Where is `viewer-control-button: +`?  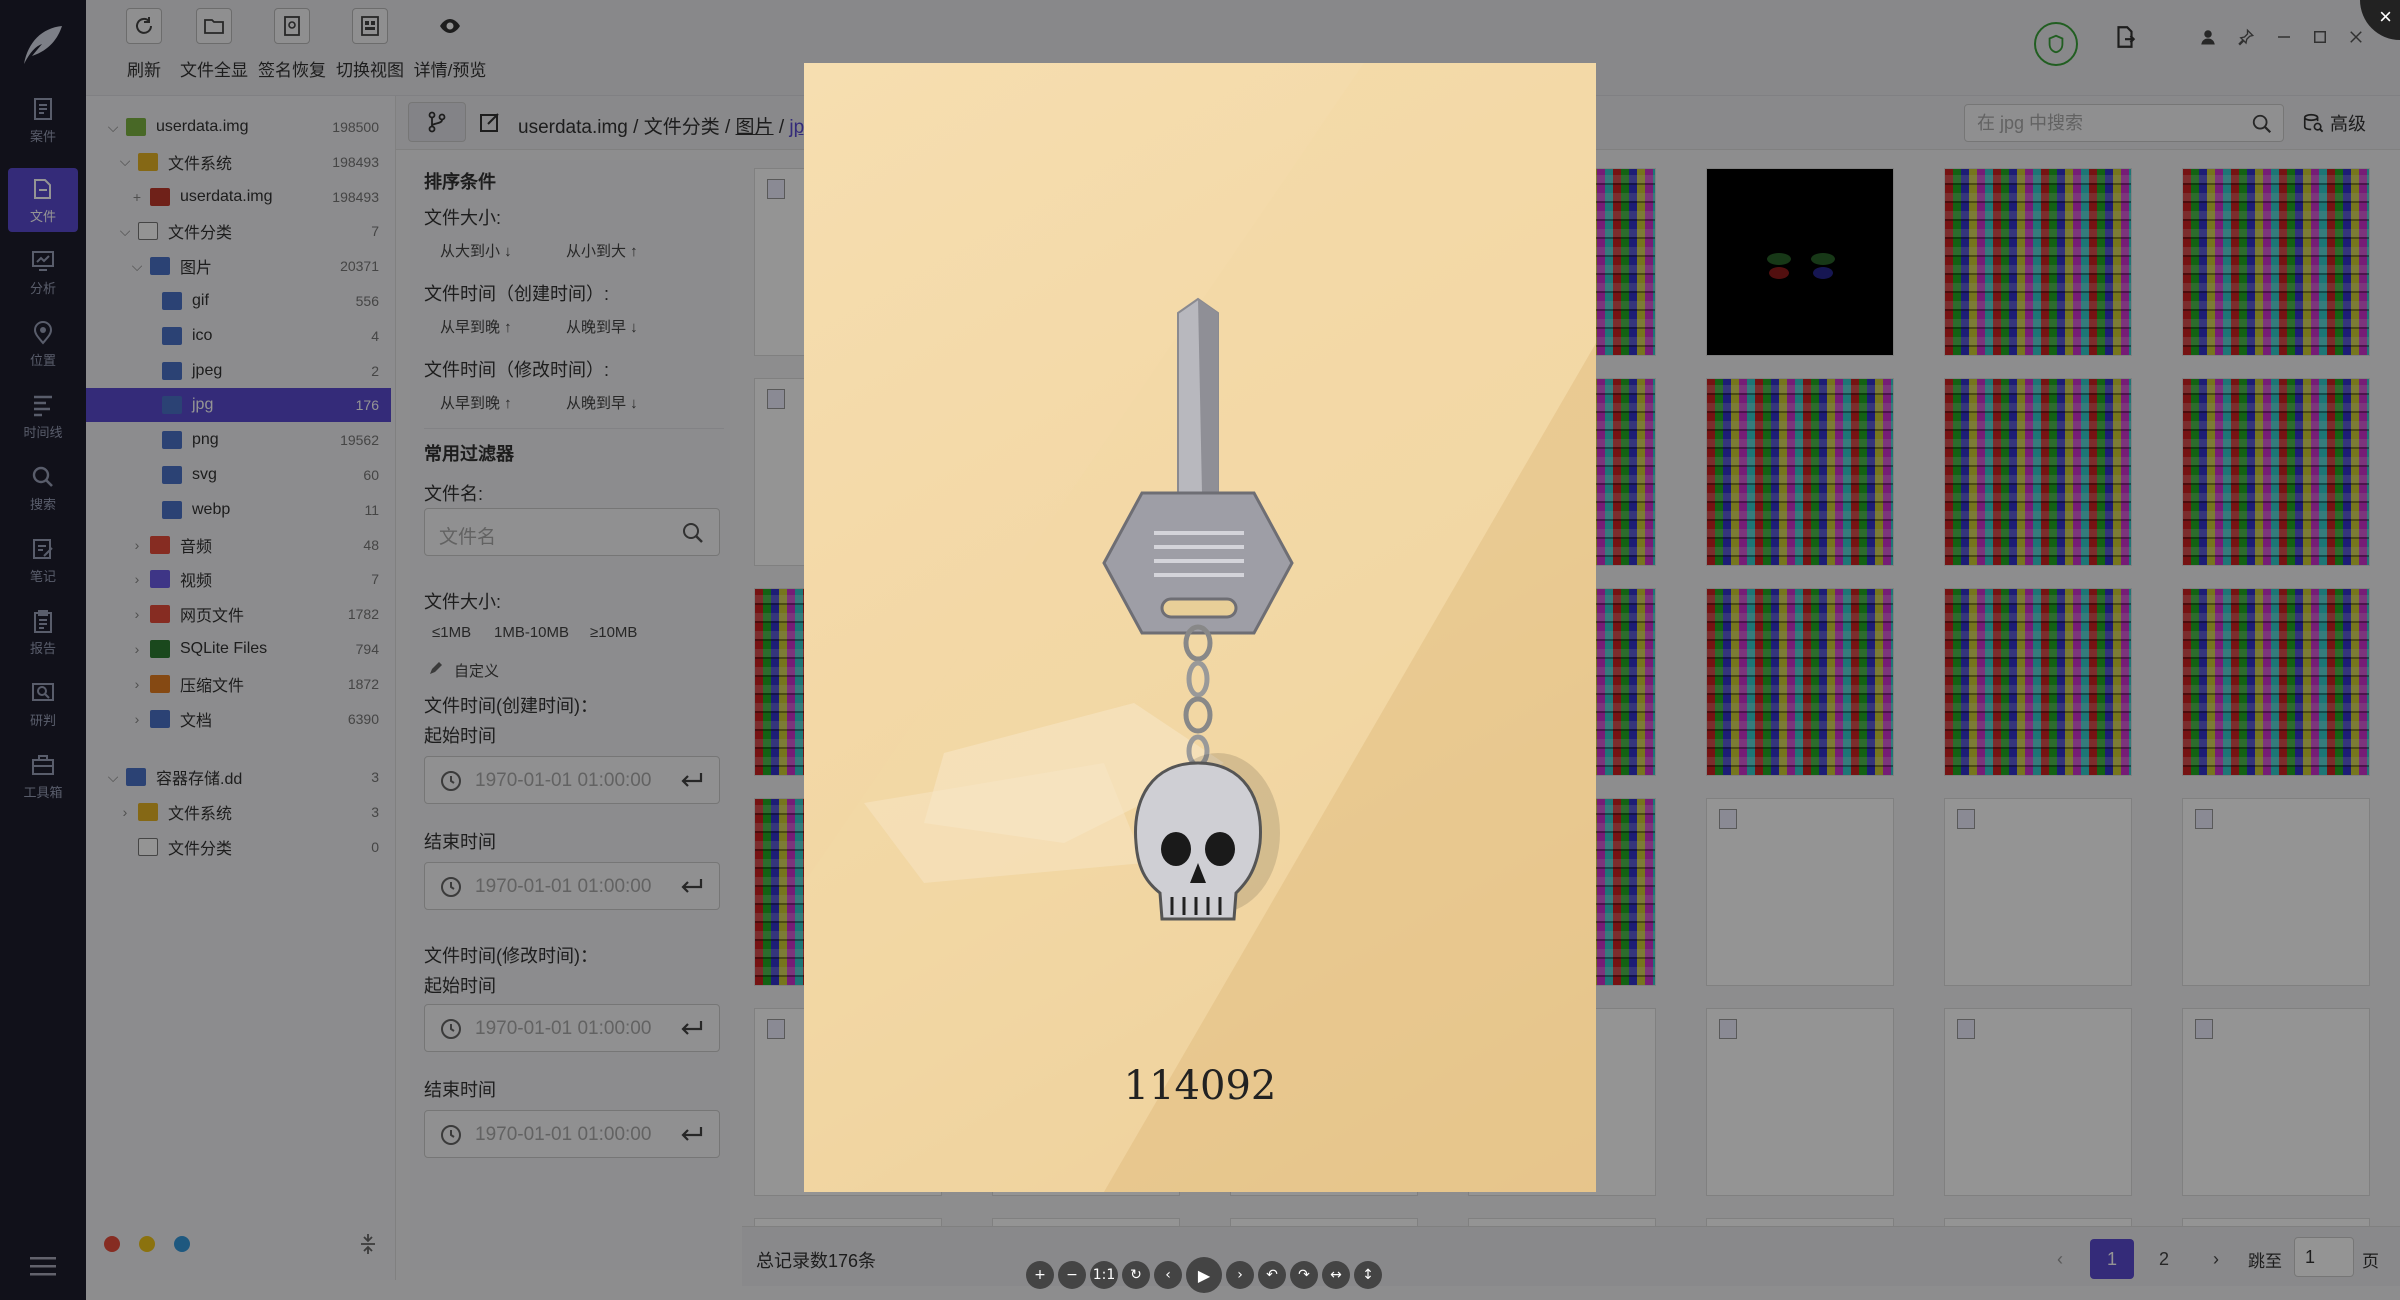 viewer-control-button: + is located at coordinates (1040, 1275).